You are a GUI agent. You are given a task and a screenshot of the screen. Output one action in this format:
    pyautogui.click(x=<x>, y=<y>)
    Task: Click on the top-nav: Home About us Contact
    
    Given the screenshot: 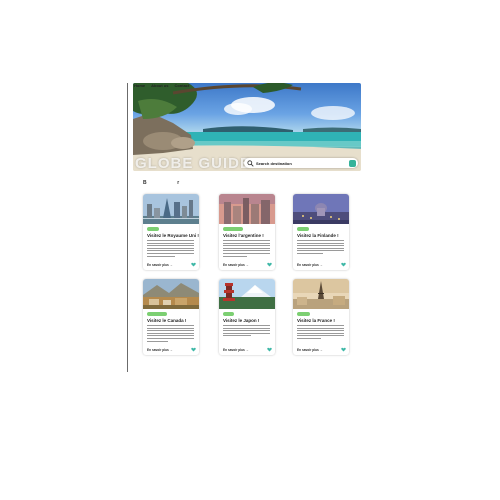 What is the action you would take?
    pyautogui.click(x=161, y=85)
    